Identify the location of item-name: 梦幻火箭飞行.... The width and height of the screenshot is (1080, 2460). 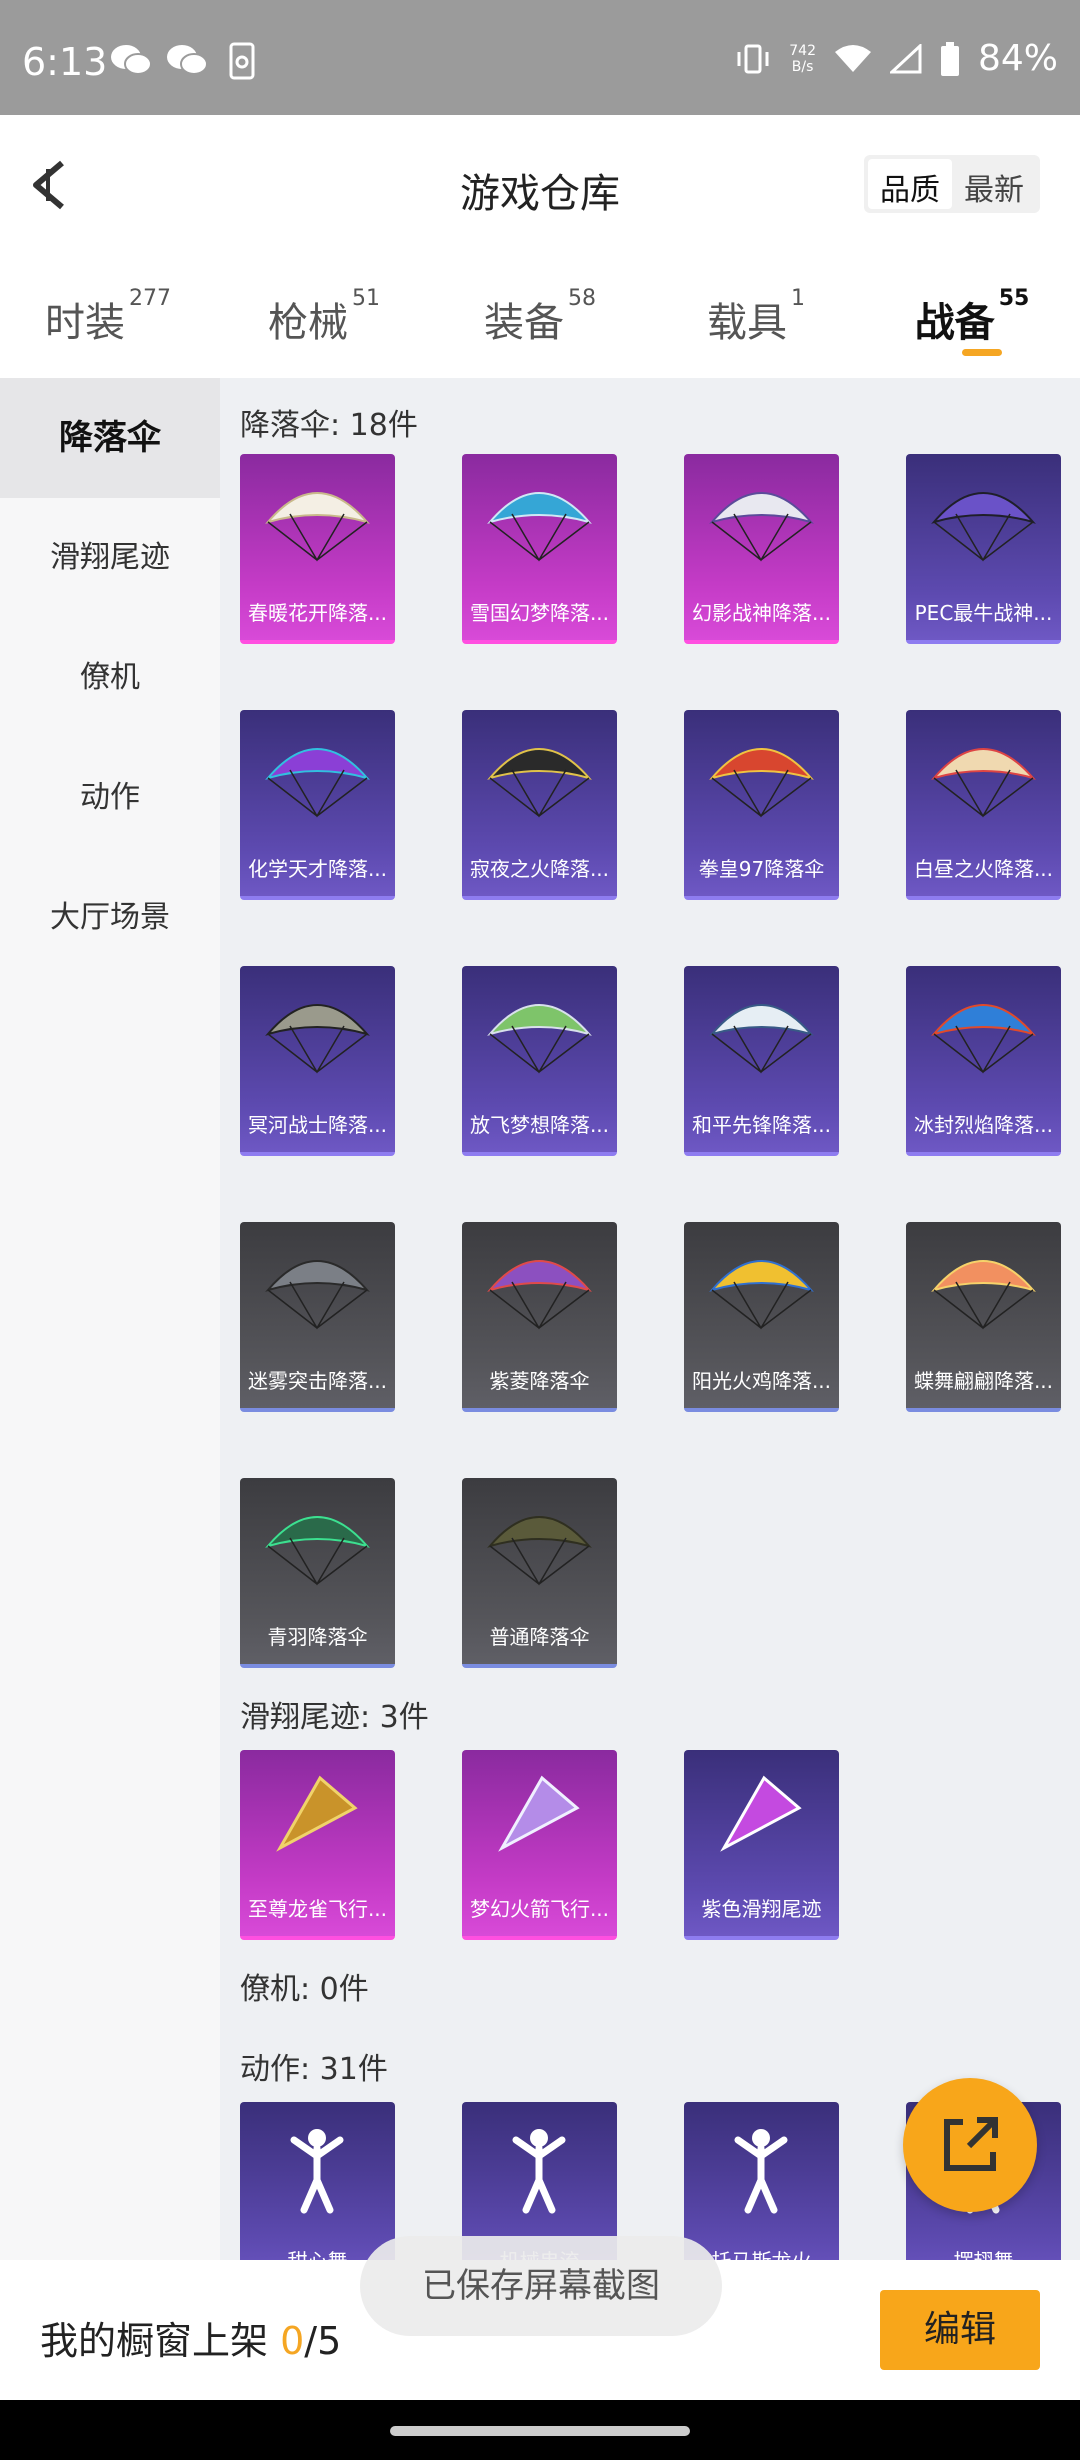
(539, 1909).